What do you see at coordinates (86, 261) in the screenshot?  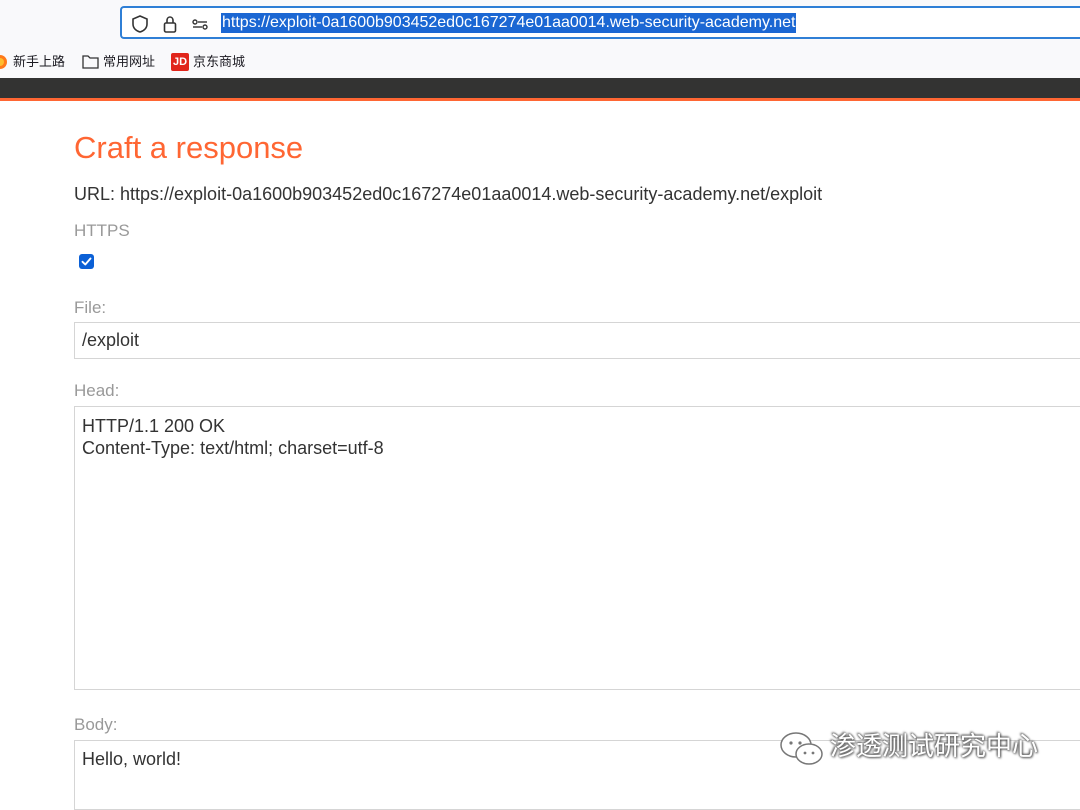 I see `https-checkbox` at bounding box center [86, 261].